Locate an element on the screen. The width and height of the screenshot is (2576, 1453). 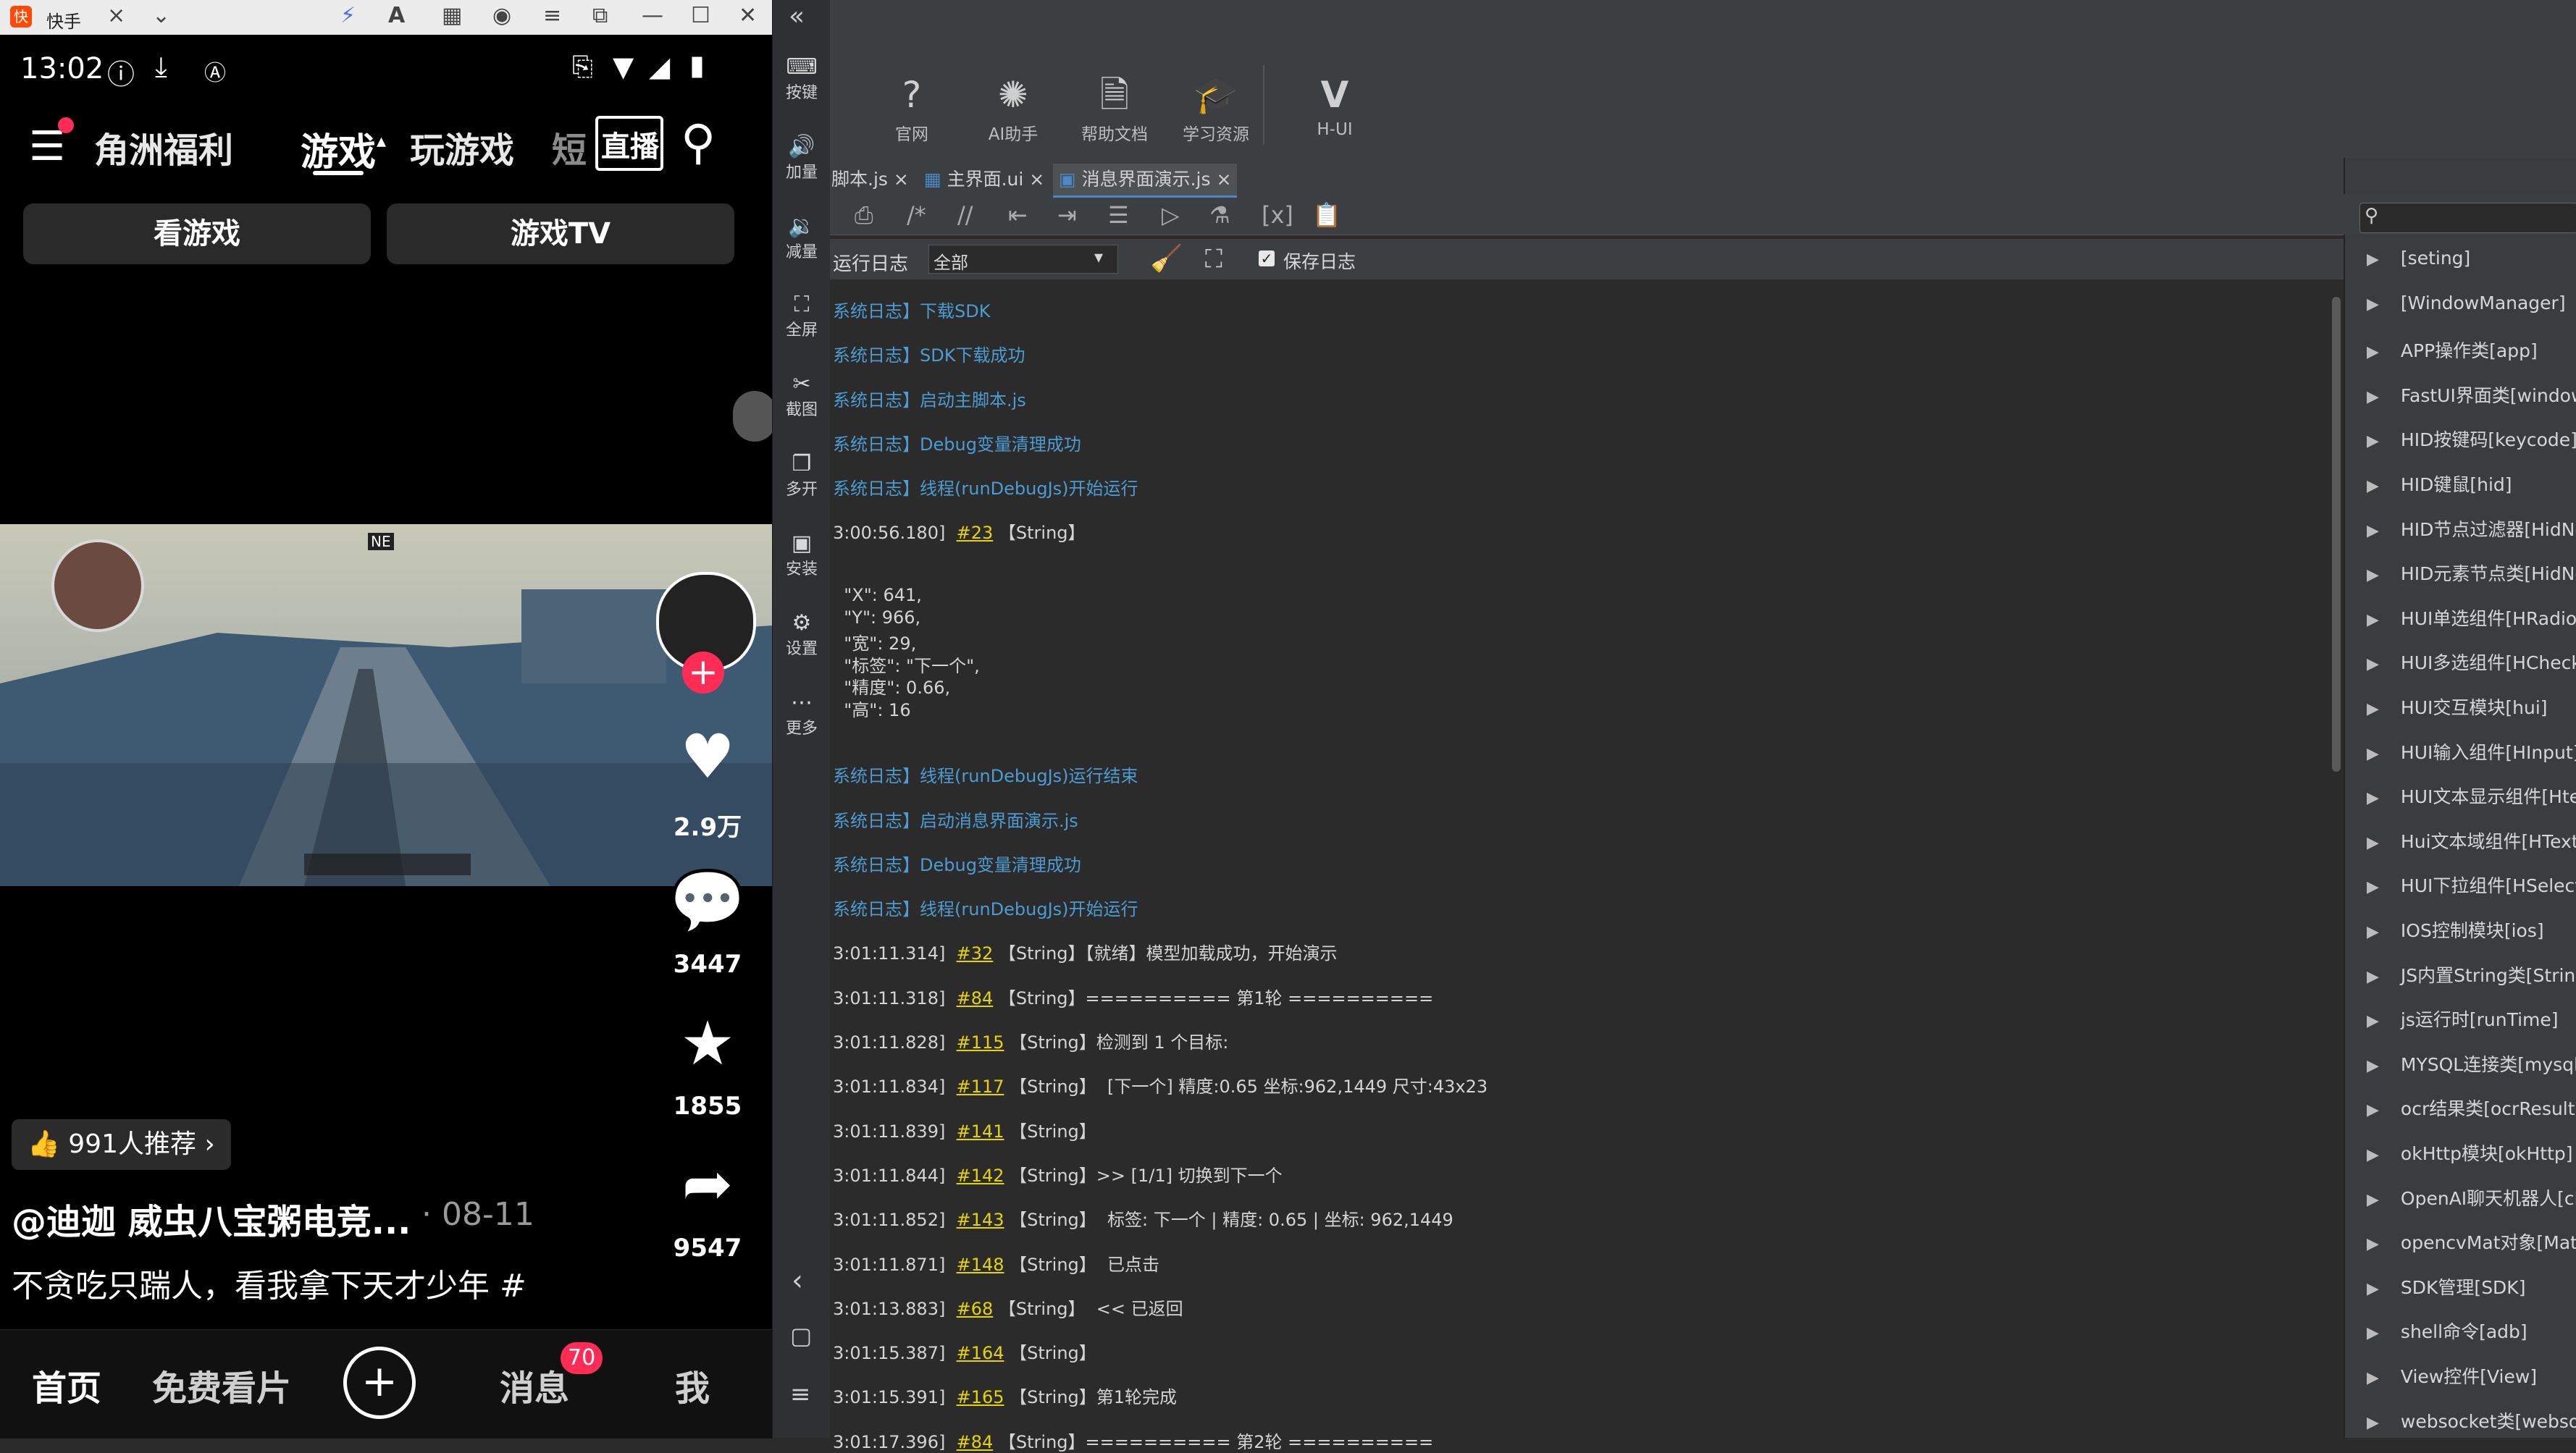
game-video-frame: NE is located at coordinates (386, 705).